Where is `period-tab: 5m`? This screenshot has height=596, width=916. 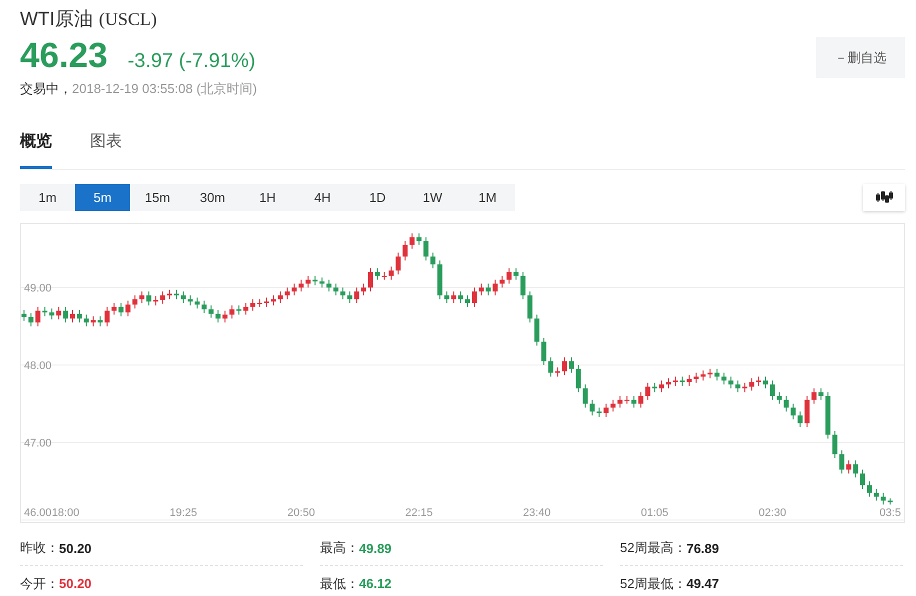 period-tab: 5m is located at coordinates (102, 197).